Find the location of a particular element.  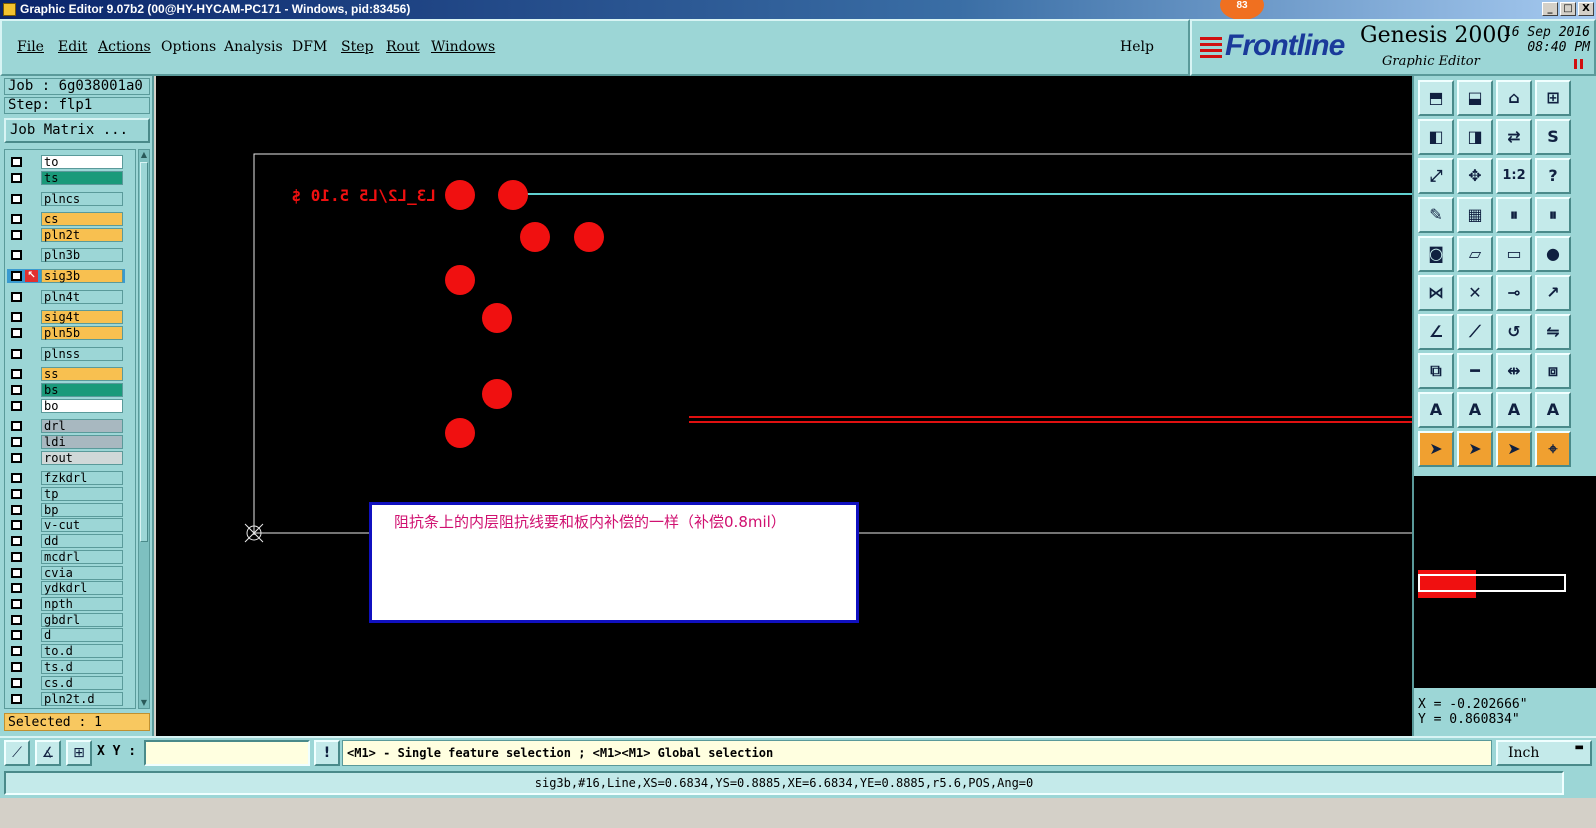

layer-name: ydkdrl is located at coordinates (82, 588).